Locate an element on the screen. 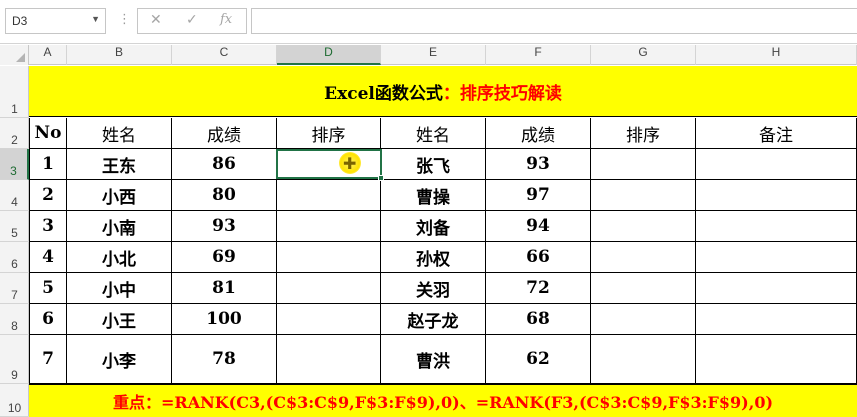 The width and height of the screenshot is (857, 417). row-headers: 1 2 3 4 5 6 7 8 9 10 is located at coordinates (14, 241).